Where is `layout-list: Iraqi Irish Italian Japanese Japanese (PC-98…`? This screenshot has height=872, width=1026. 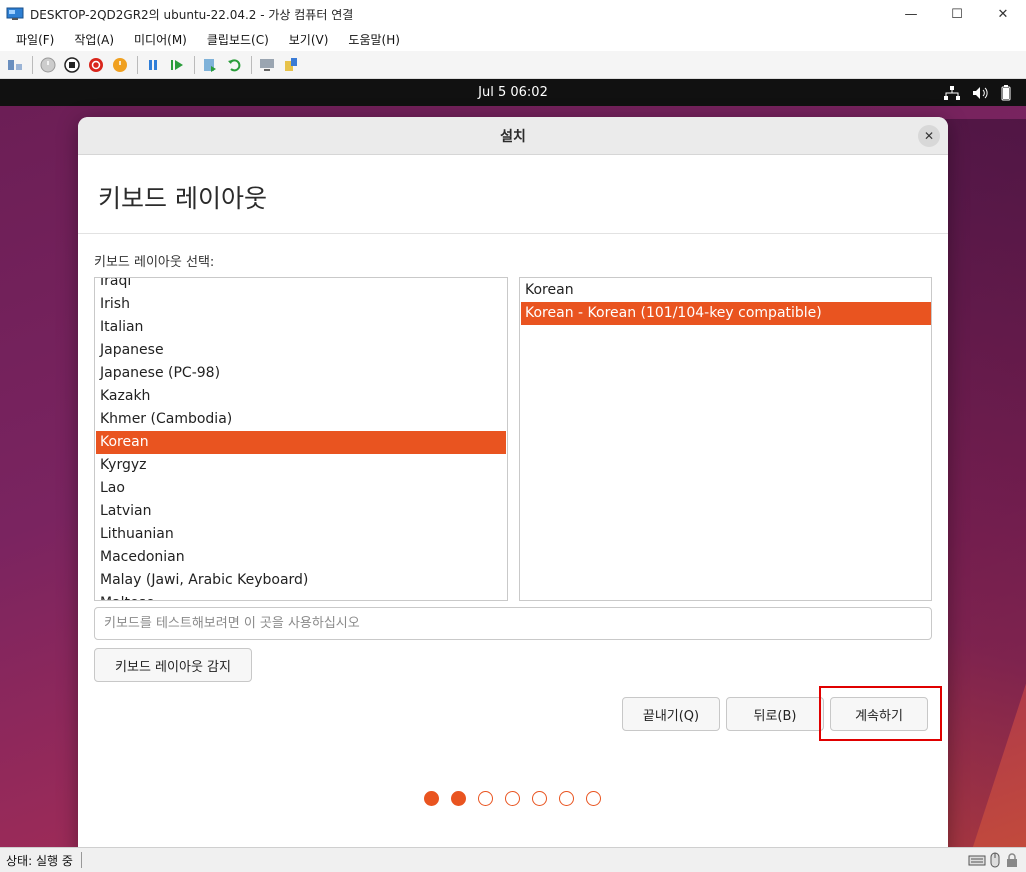
layout-list: Iraqi Irish Italian Japanese Japanese (PC-98… is located at coordinates (301, 439).